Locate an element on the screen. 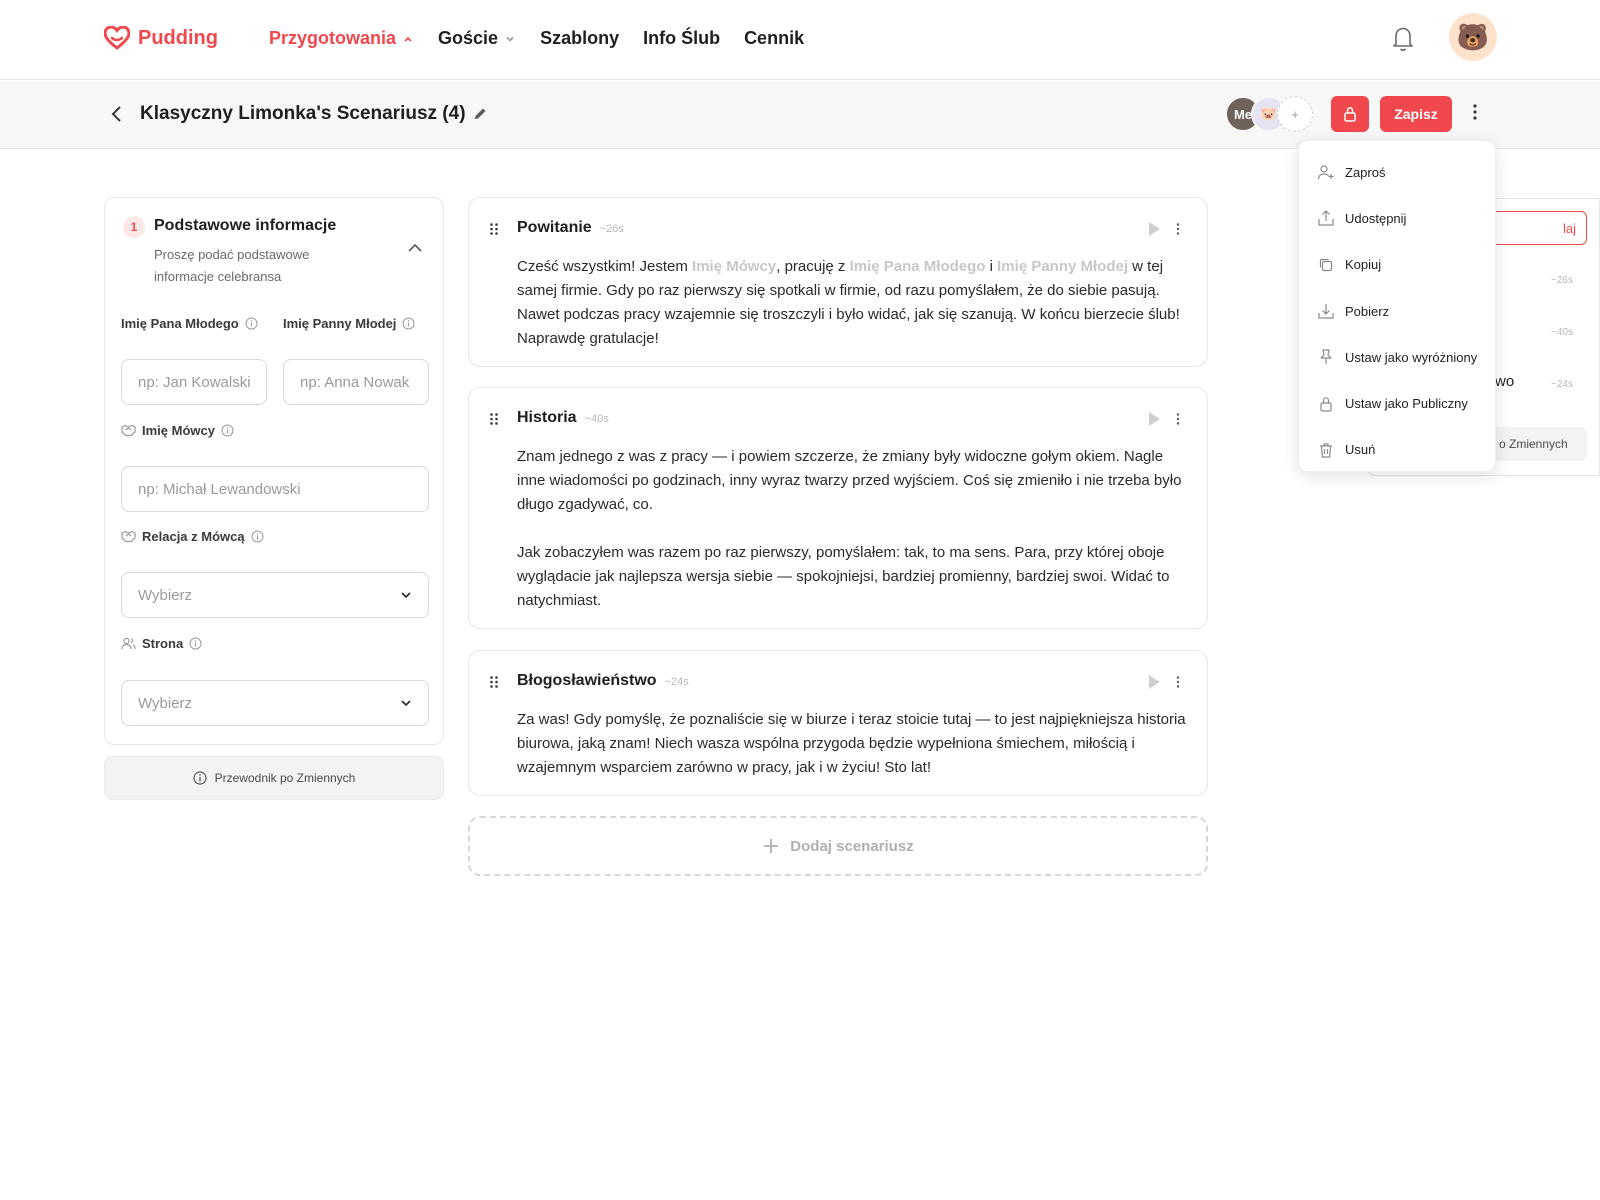  variable-groom: Imię Pana Młodego is located at coordinates (917, 266).